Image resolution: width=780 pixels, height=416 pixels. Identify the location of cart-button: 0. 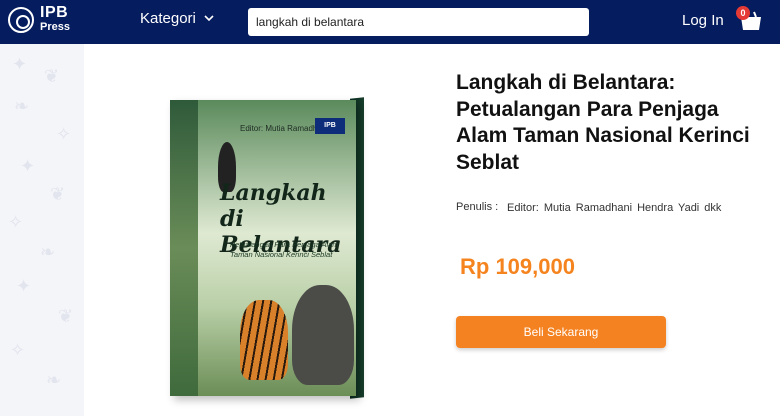
(750, 20).